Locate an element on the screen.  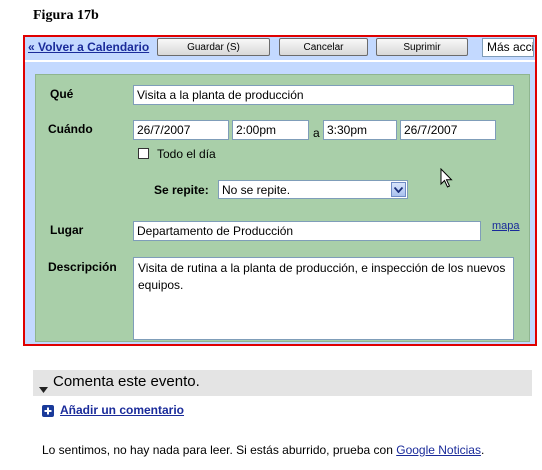
plus-icon is located at coordinates (48, 411).